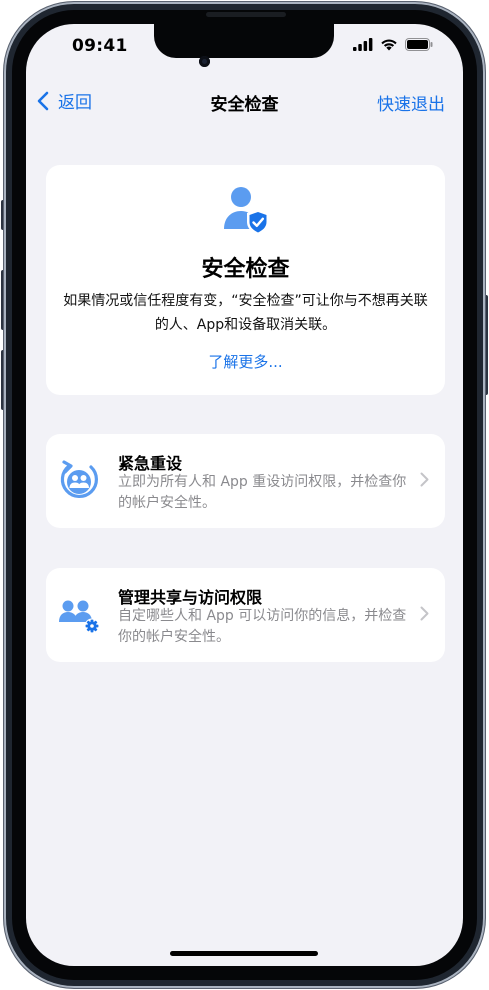 The image size is (489, 990). Describe the element at coordinates (411, 102) in the screenshot. I see `quick-exit-button: 快速退出` at that location.